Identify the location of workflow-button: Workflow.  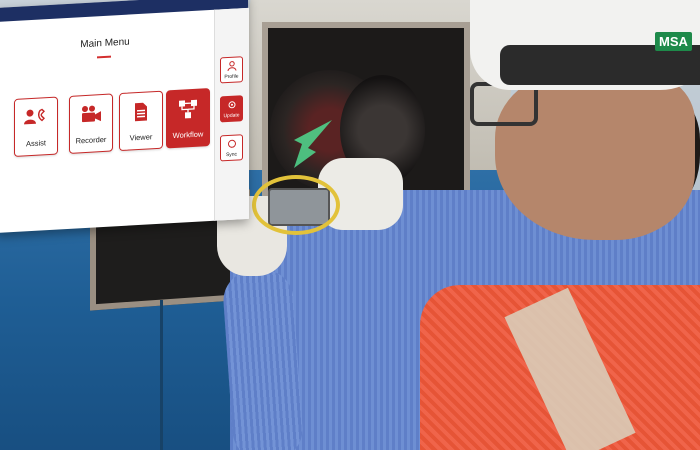
(188, 118).